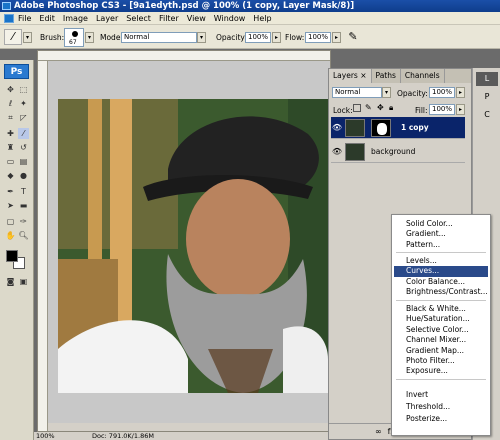 This screenshot has width=500, height=440. Describe the element at coordinates (52, 37) in the screenshot. I see `brush-label: Brush:` at that location.